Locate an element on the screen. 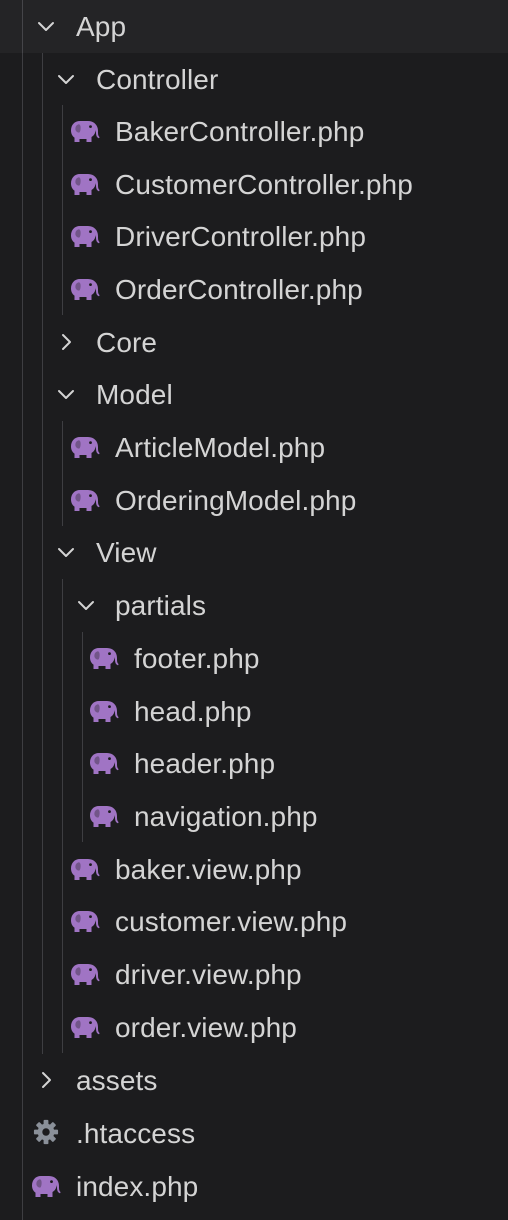 Image resolution: width=508 pixels, height=1220 pixels. folder-label: assets is located at coordinates (117, 1080).